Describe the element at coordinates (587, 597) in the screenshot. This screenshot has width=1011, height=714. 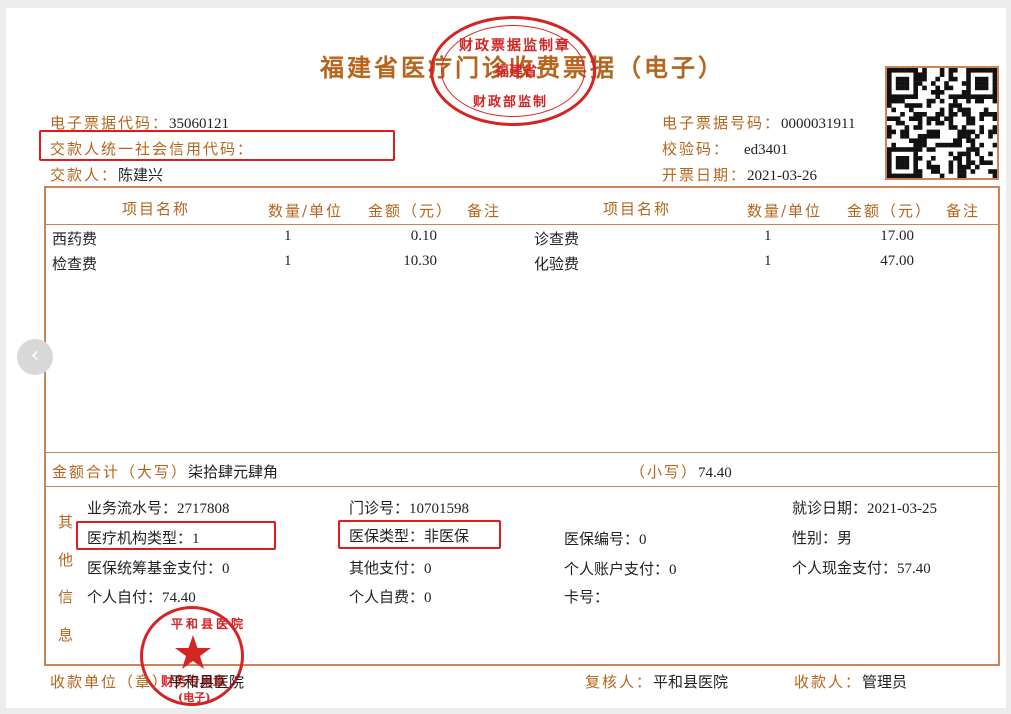
I see `card-number: 卡号：` at that location.